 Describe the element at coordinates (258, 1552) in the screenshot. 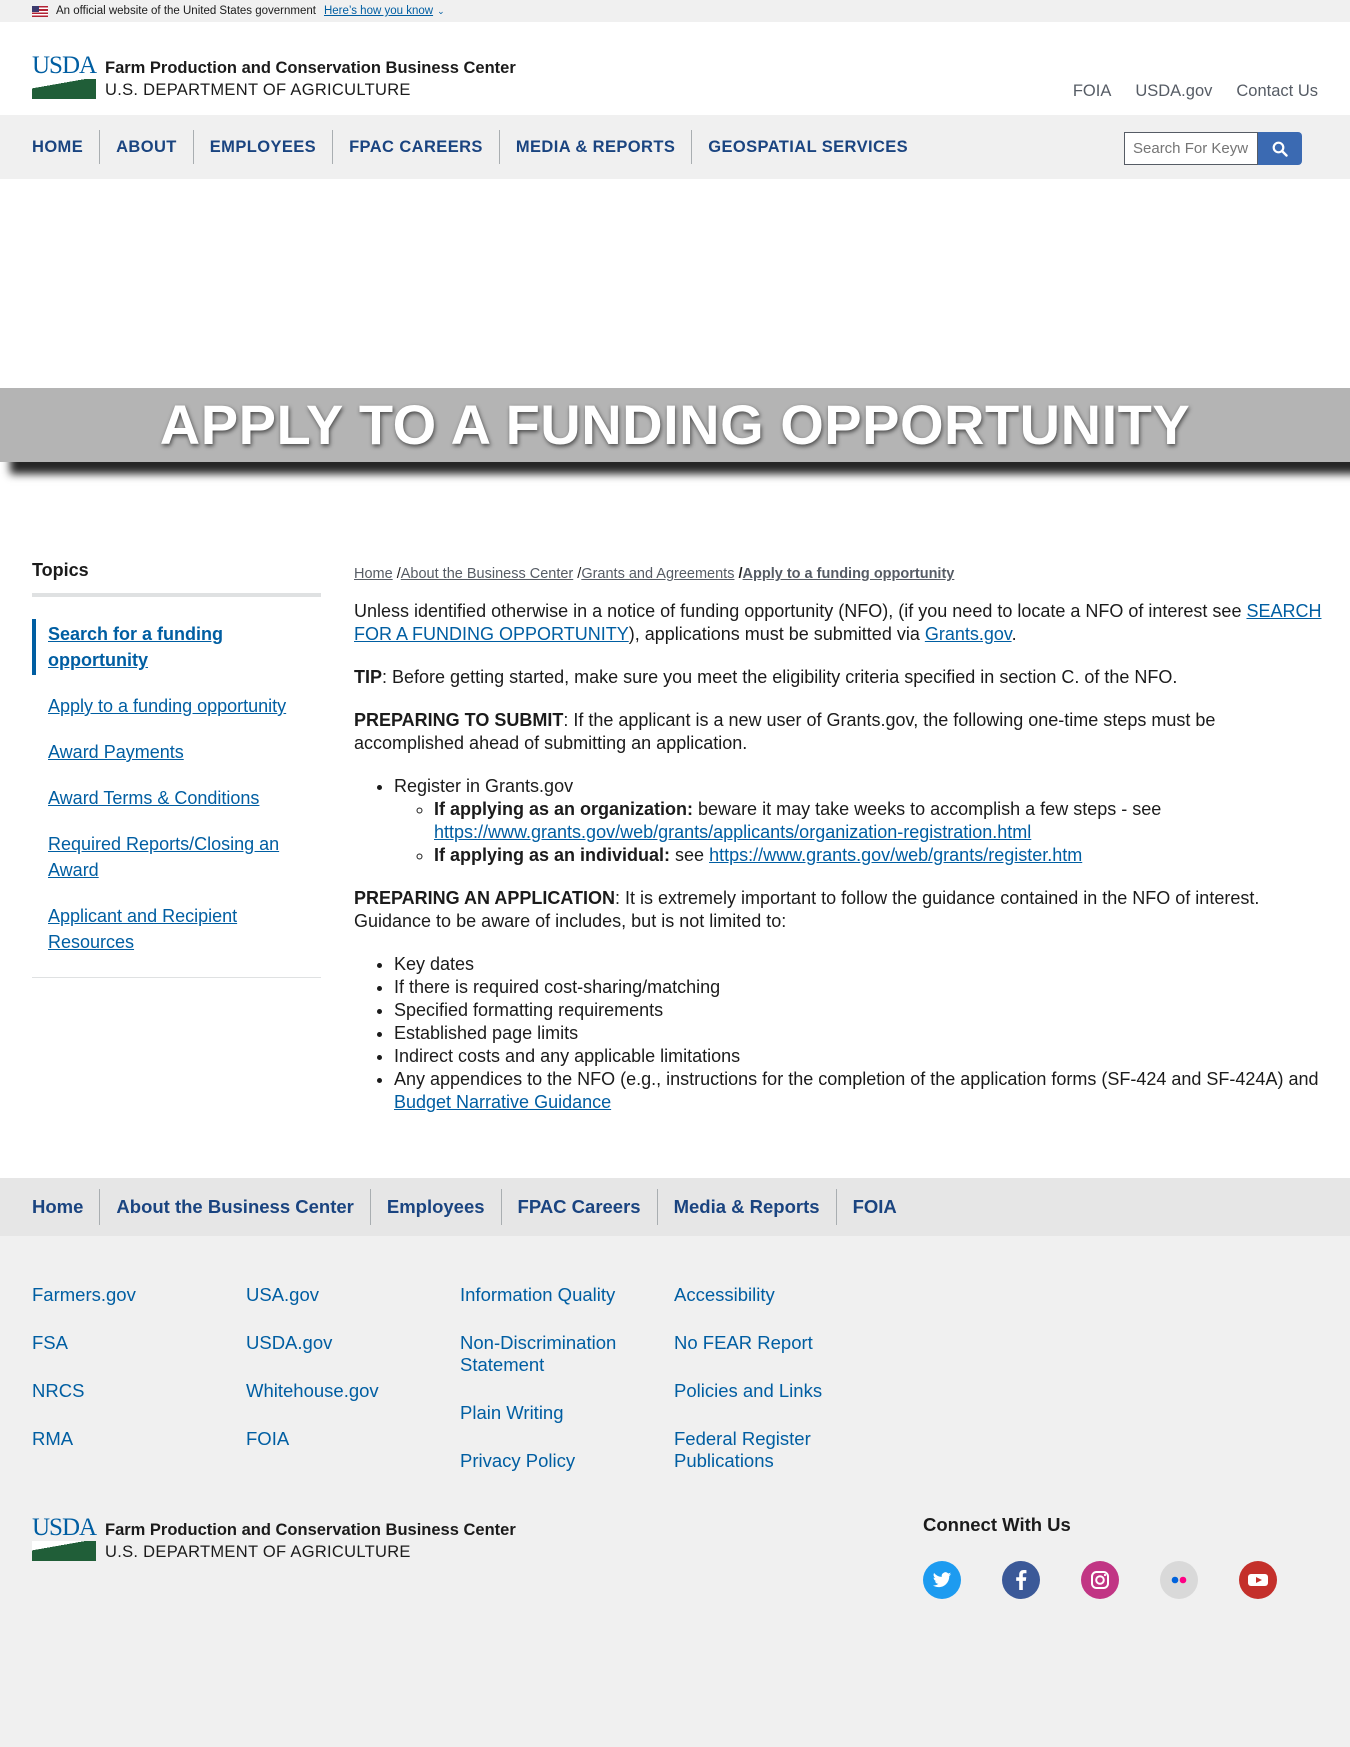

I see `footer-dept-name: U.S. DEPARTMENT OF AGRICULTURE` at that location.